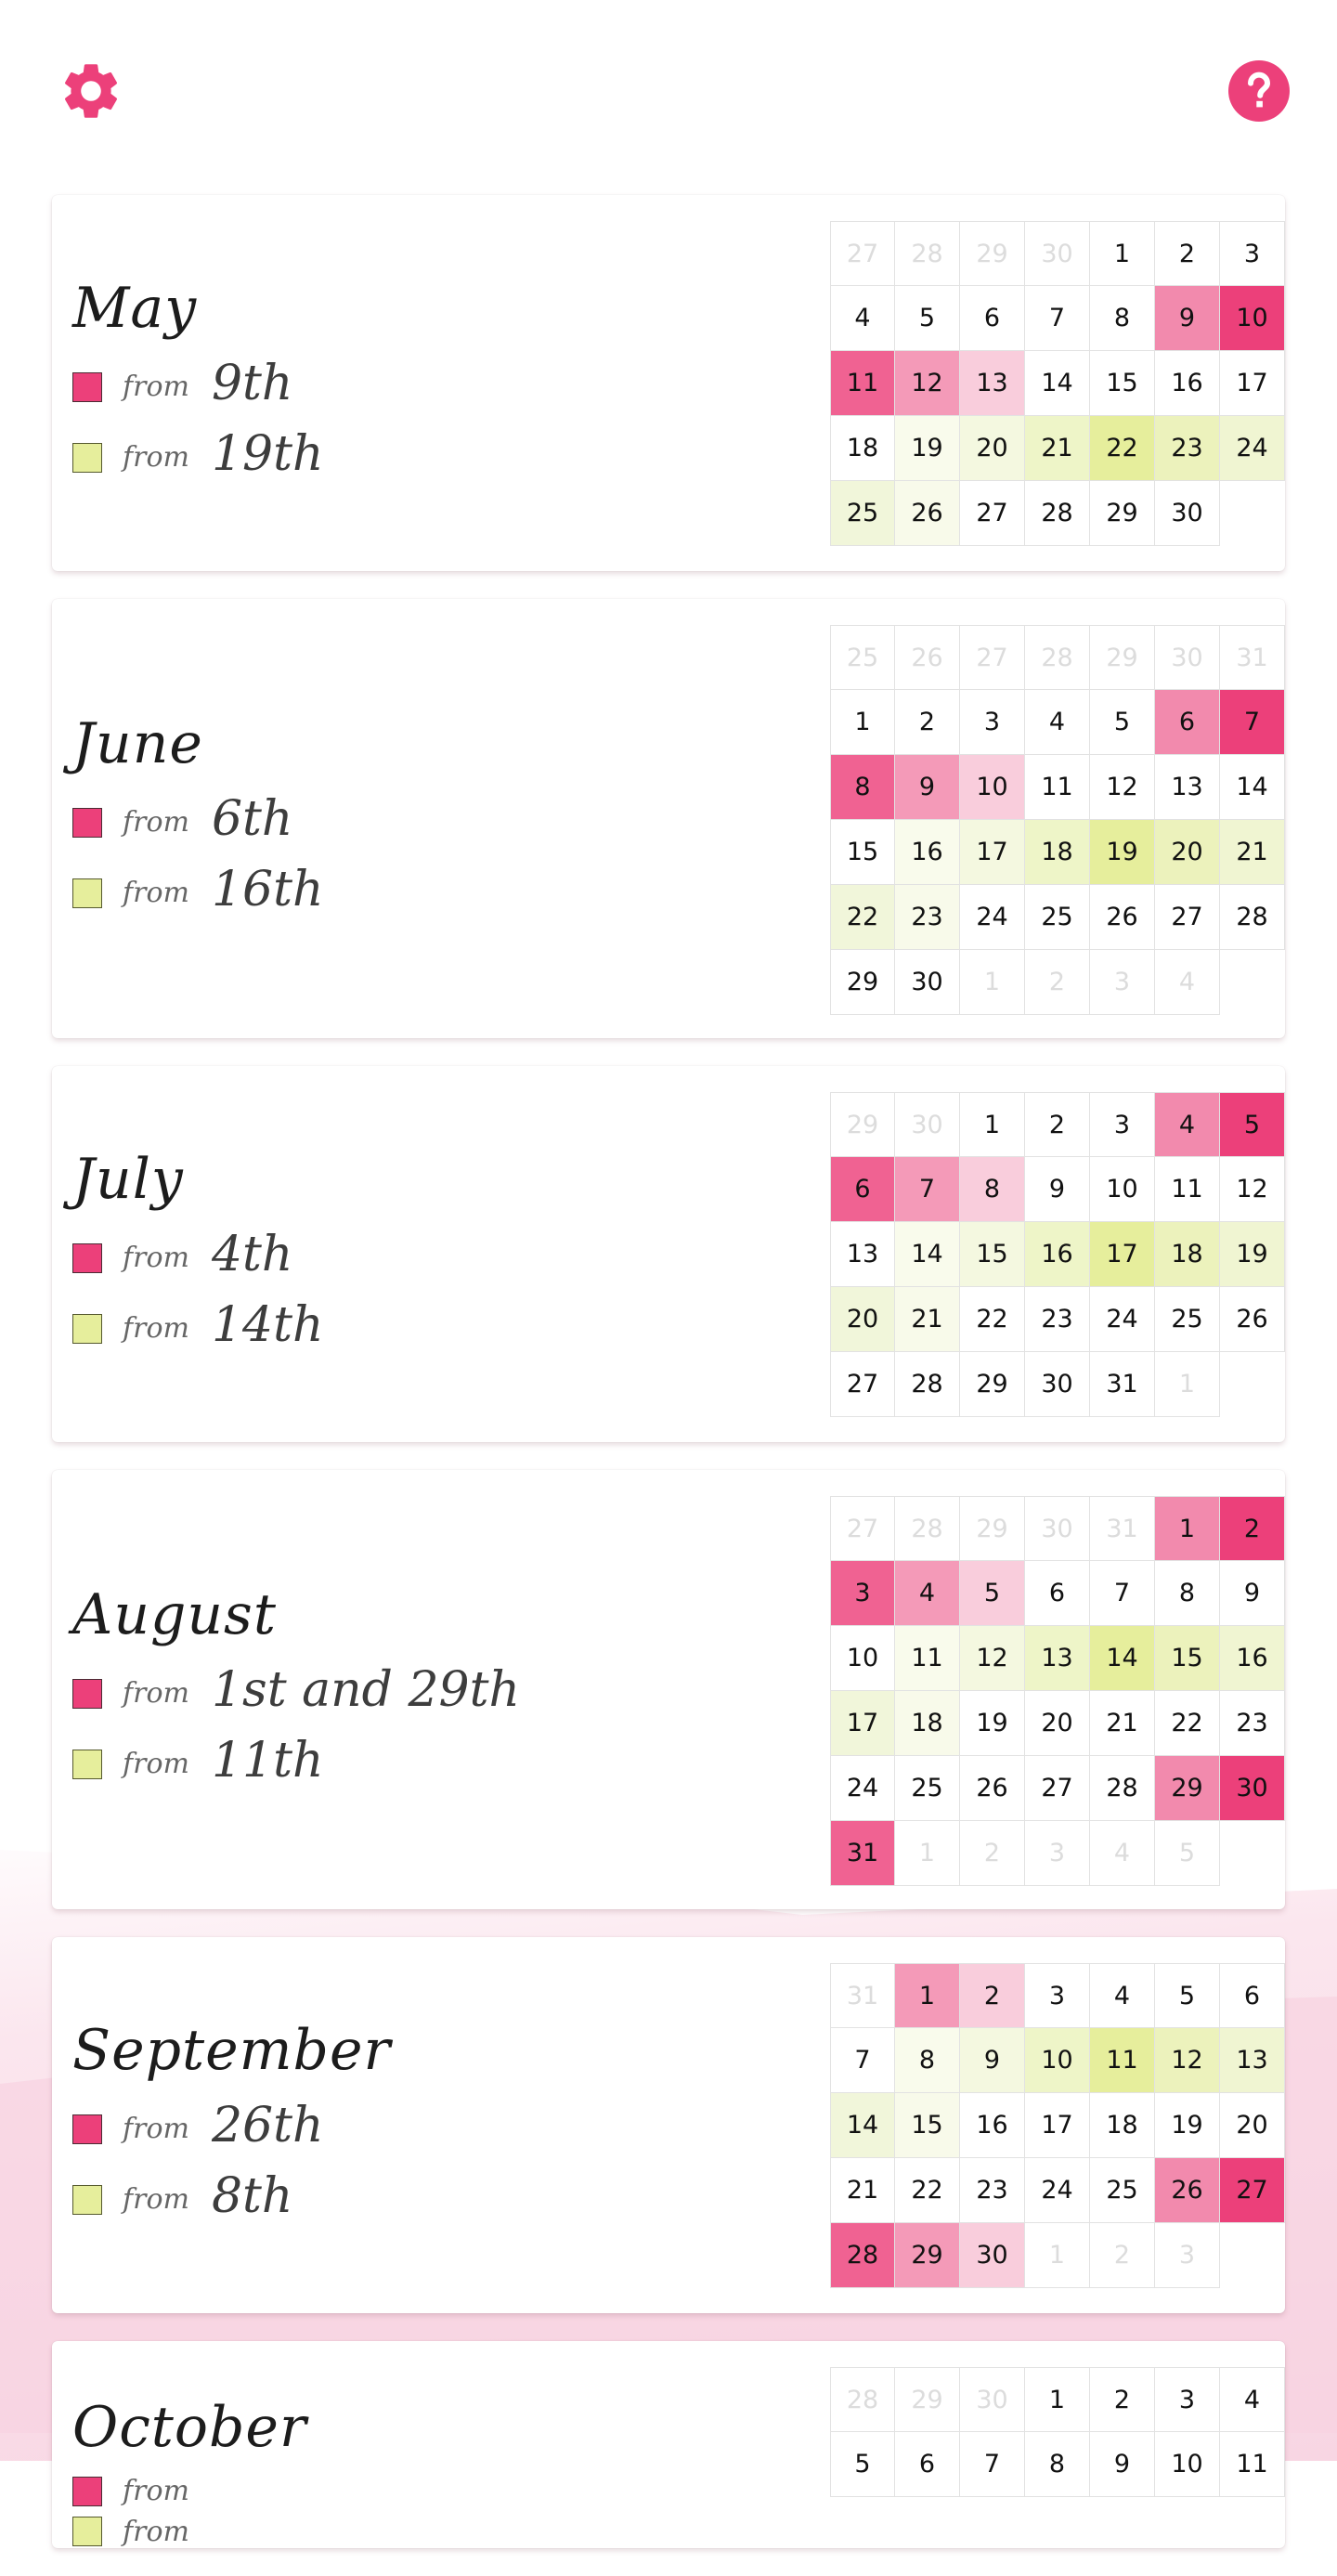 This screenshot has width=1337, height=2576. What do you see at coordinates (91, 91) in the screenshot?
I see `settings-button` at bounding box center [91, 91].